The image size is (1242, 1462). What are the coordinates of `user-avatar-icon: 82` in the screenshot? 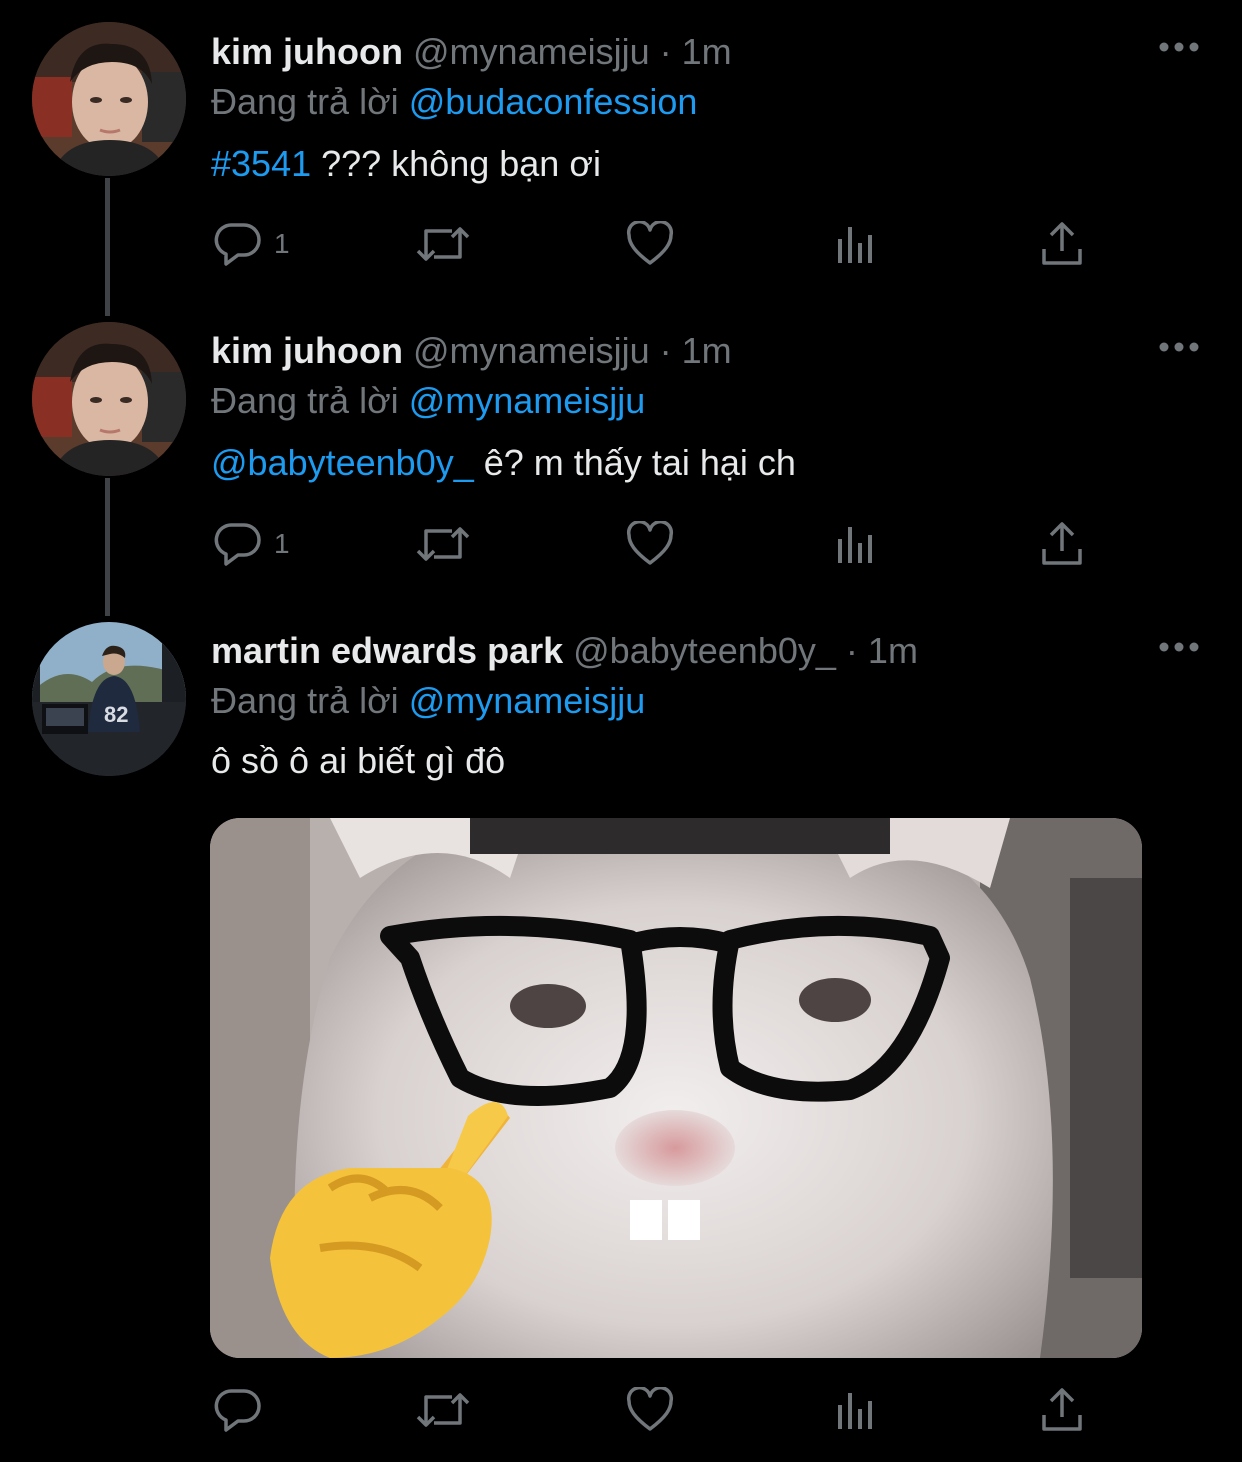 It's located at (109, 699).